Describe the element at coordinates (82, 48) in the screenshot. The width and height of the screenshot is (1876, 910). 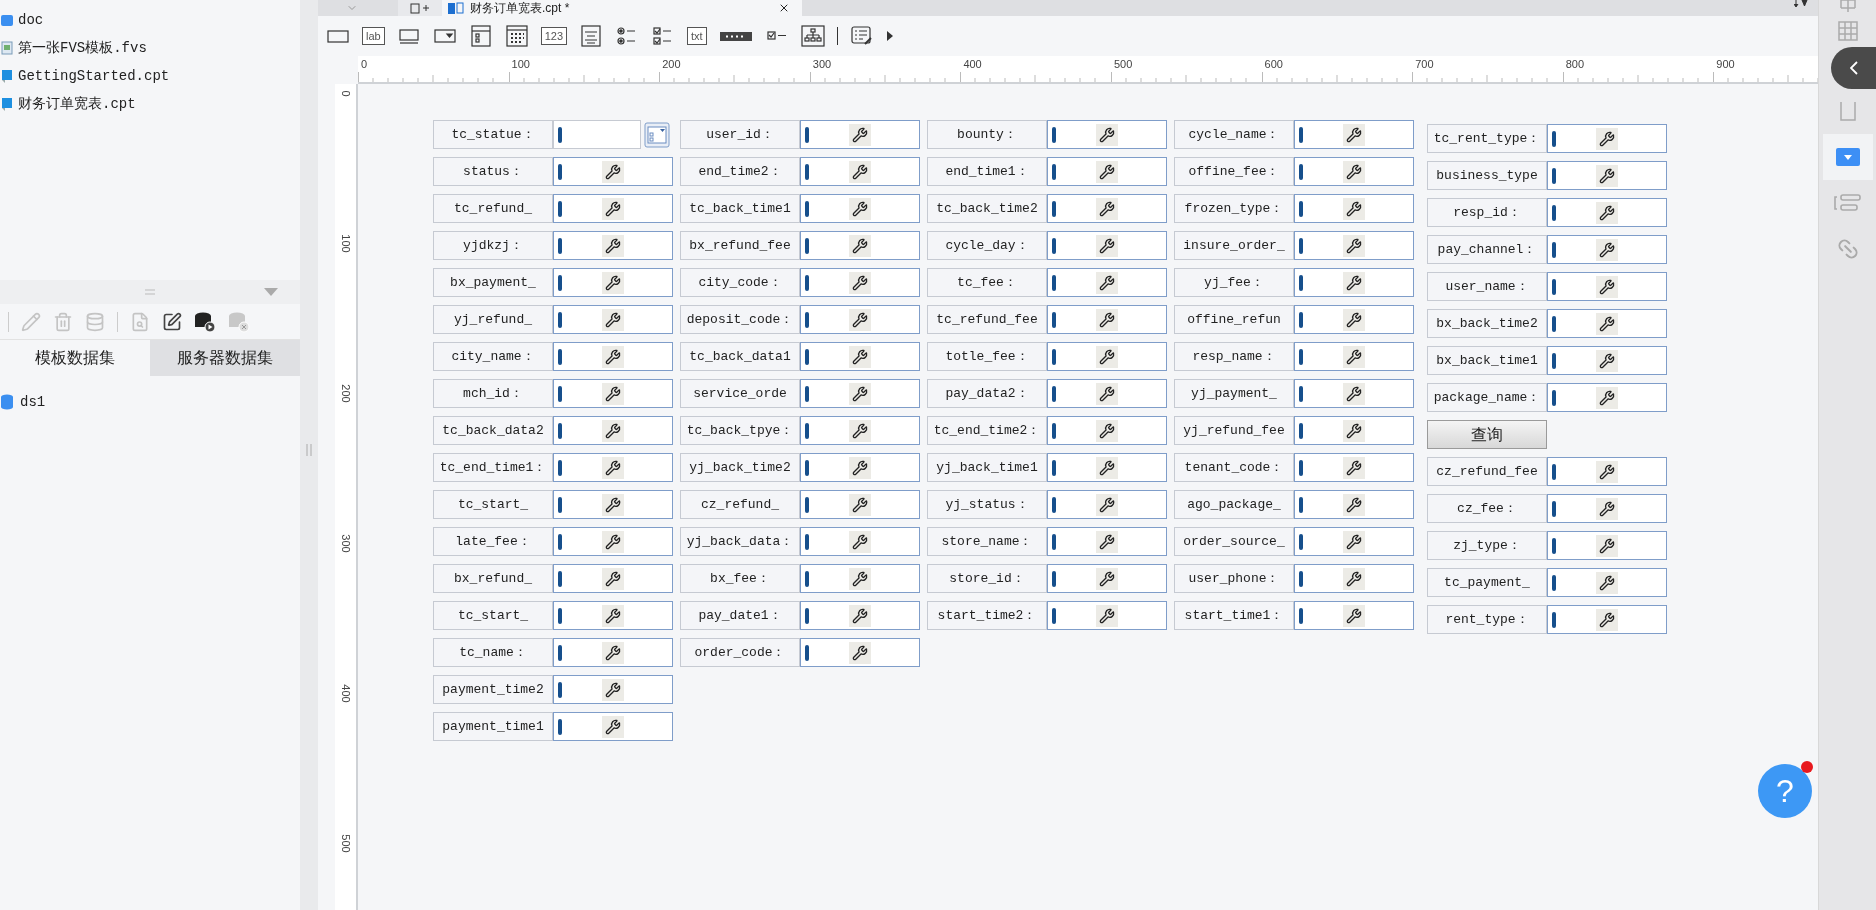
I see `file-item: 第一张FVS模板.fvs` at that location.